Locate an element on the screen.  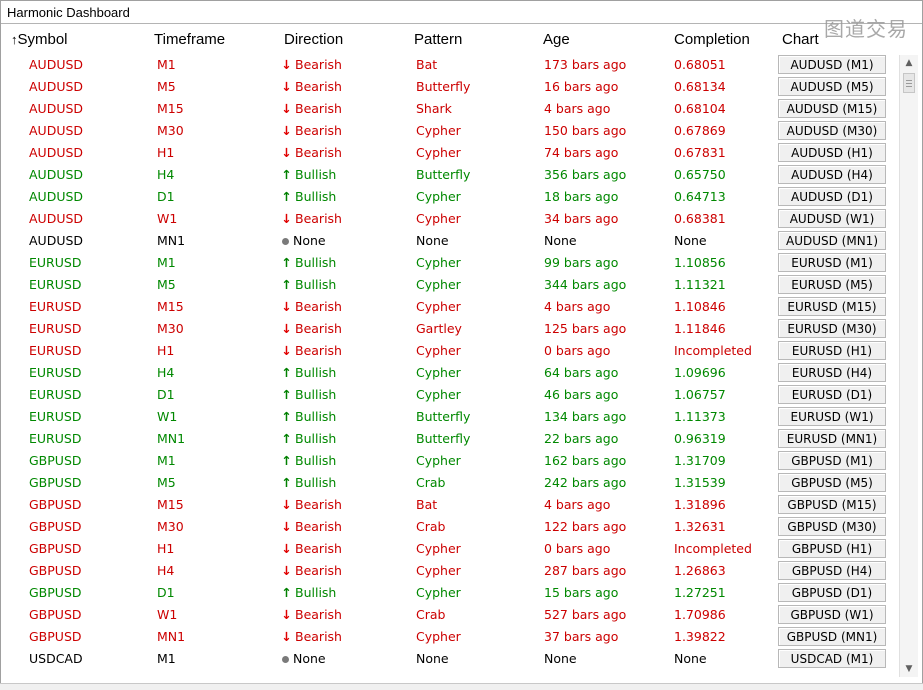
open-chart-button: AUDUSD (M5) is located at coordinates (832, 86).